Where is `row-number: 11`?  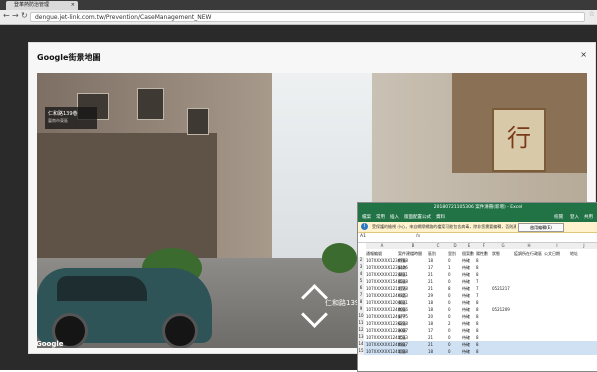
row-number: 11 is located at coordinates (361, 323).